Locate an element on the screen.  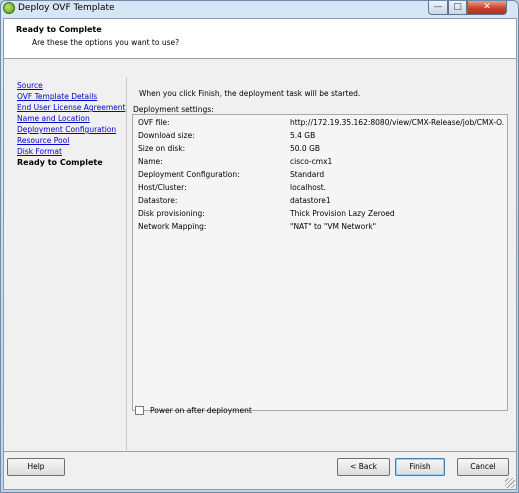
nav-step-ready-to-complete: Ready to Complete is located at coordinates (60, 162).